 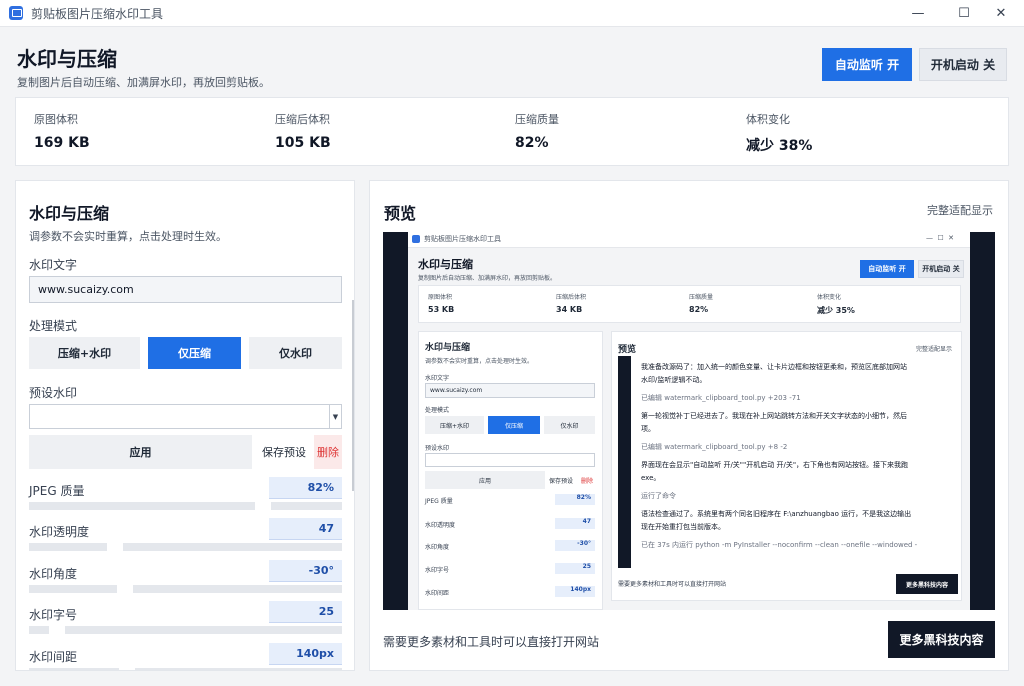 What do you see at coordinates (53, 657) in the screenshot?
I see `spacing-label: 水印间距` at bounding box center [53, 657].